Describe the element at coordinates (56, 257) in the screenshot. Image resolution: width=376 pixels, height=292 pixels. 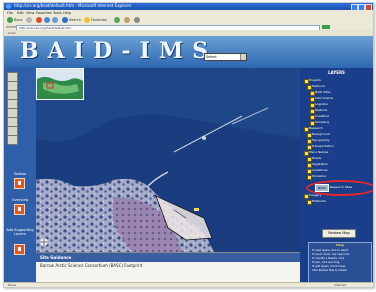
I see `info-header-text: Site Guidance` at that location.